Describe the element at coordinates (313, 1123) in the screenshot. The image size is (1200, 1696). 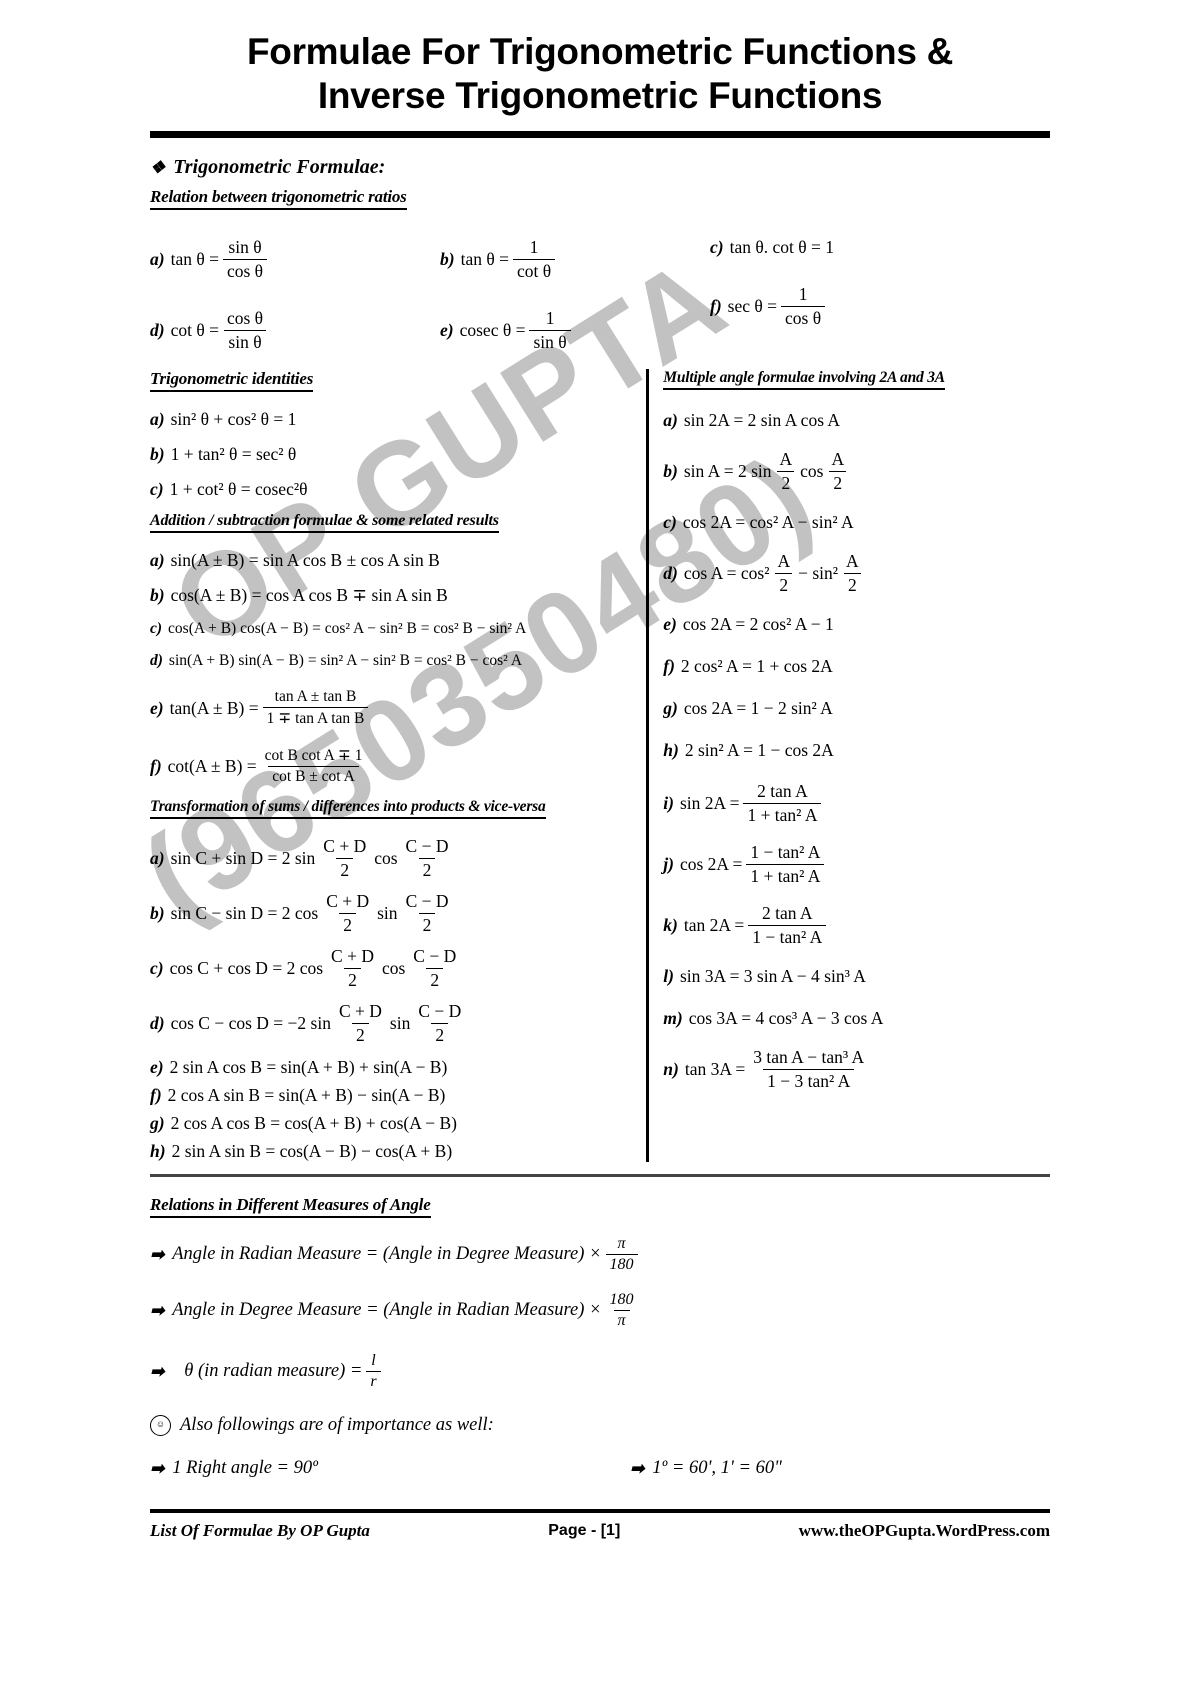
I see `formula-text: 2 cos A cos B = cos(A + B) + cos(A − B)` at that location.